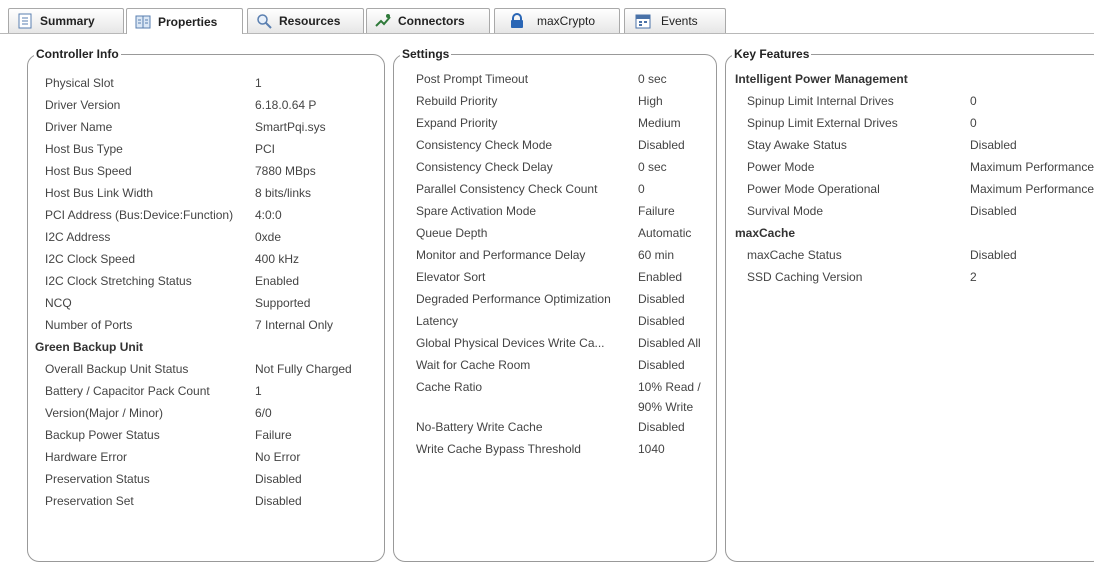 This screenshot has height=563, width=1094. What do you see at coordinates (813, 189) in the screenshot?
I see `feature-label: Power Mode Operational` at bounding box center [813, 189].